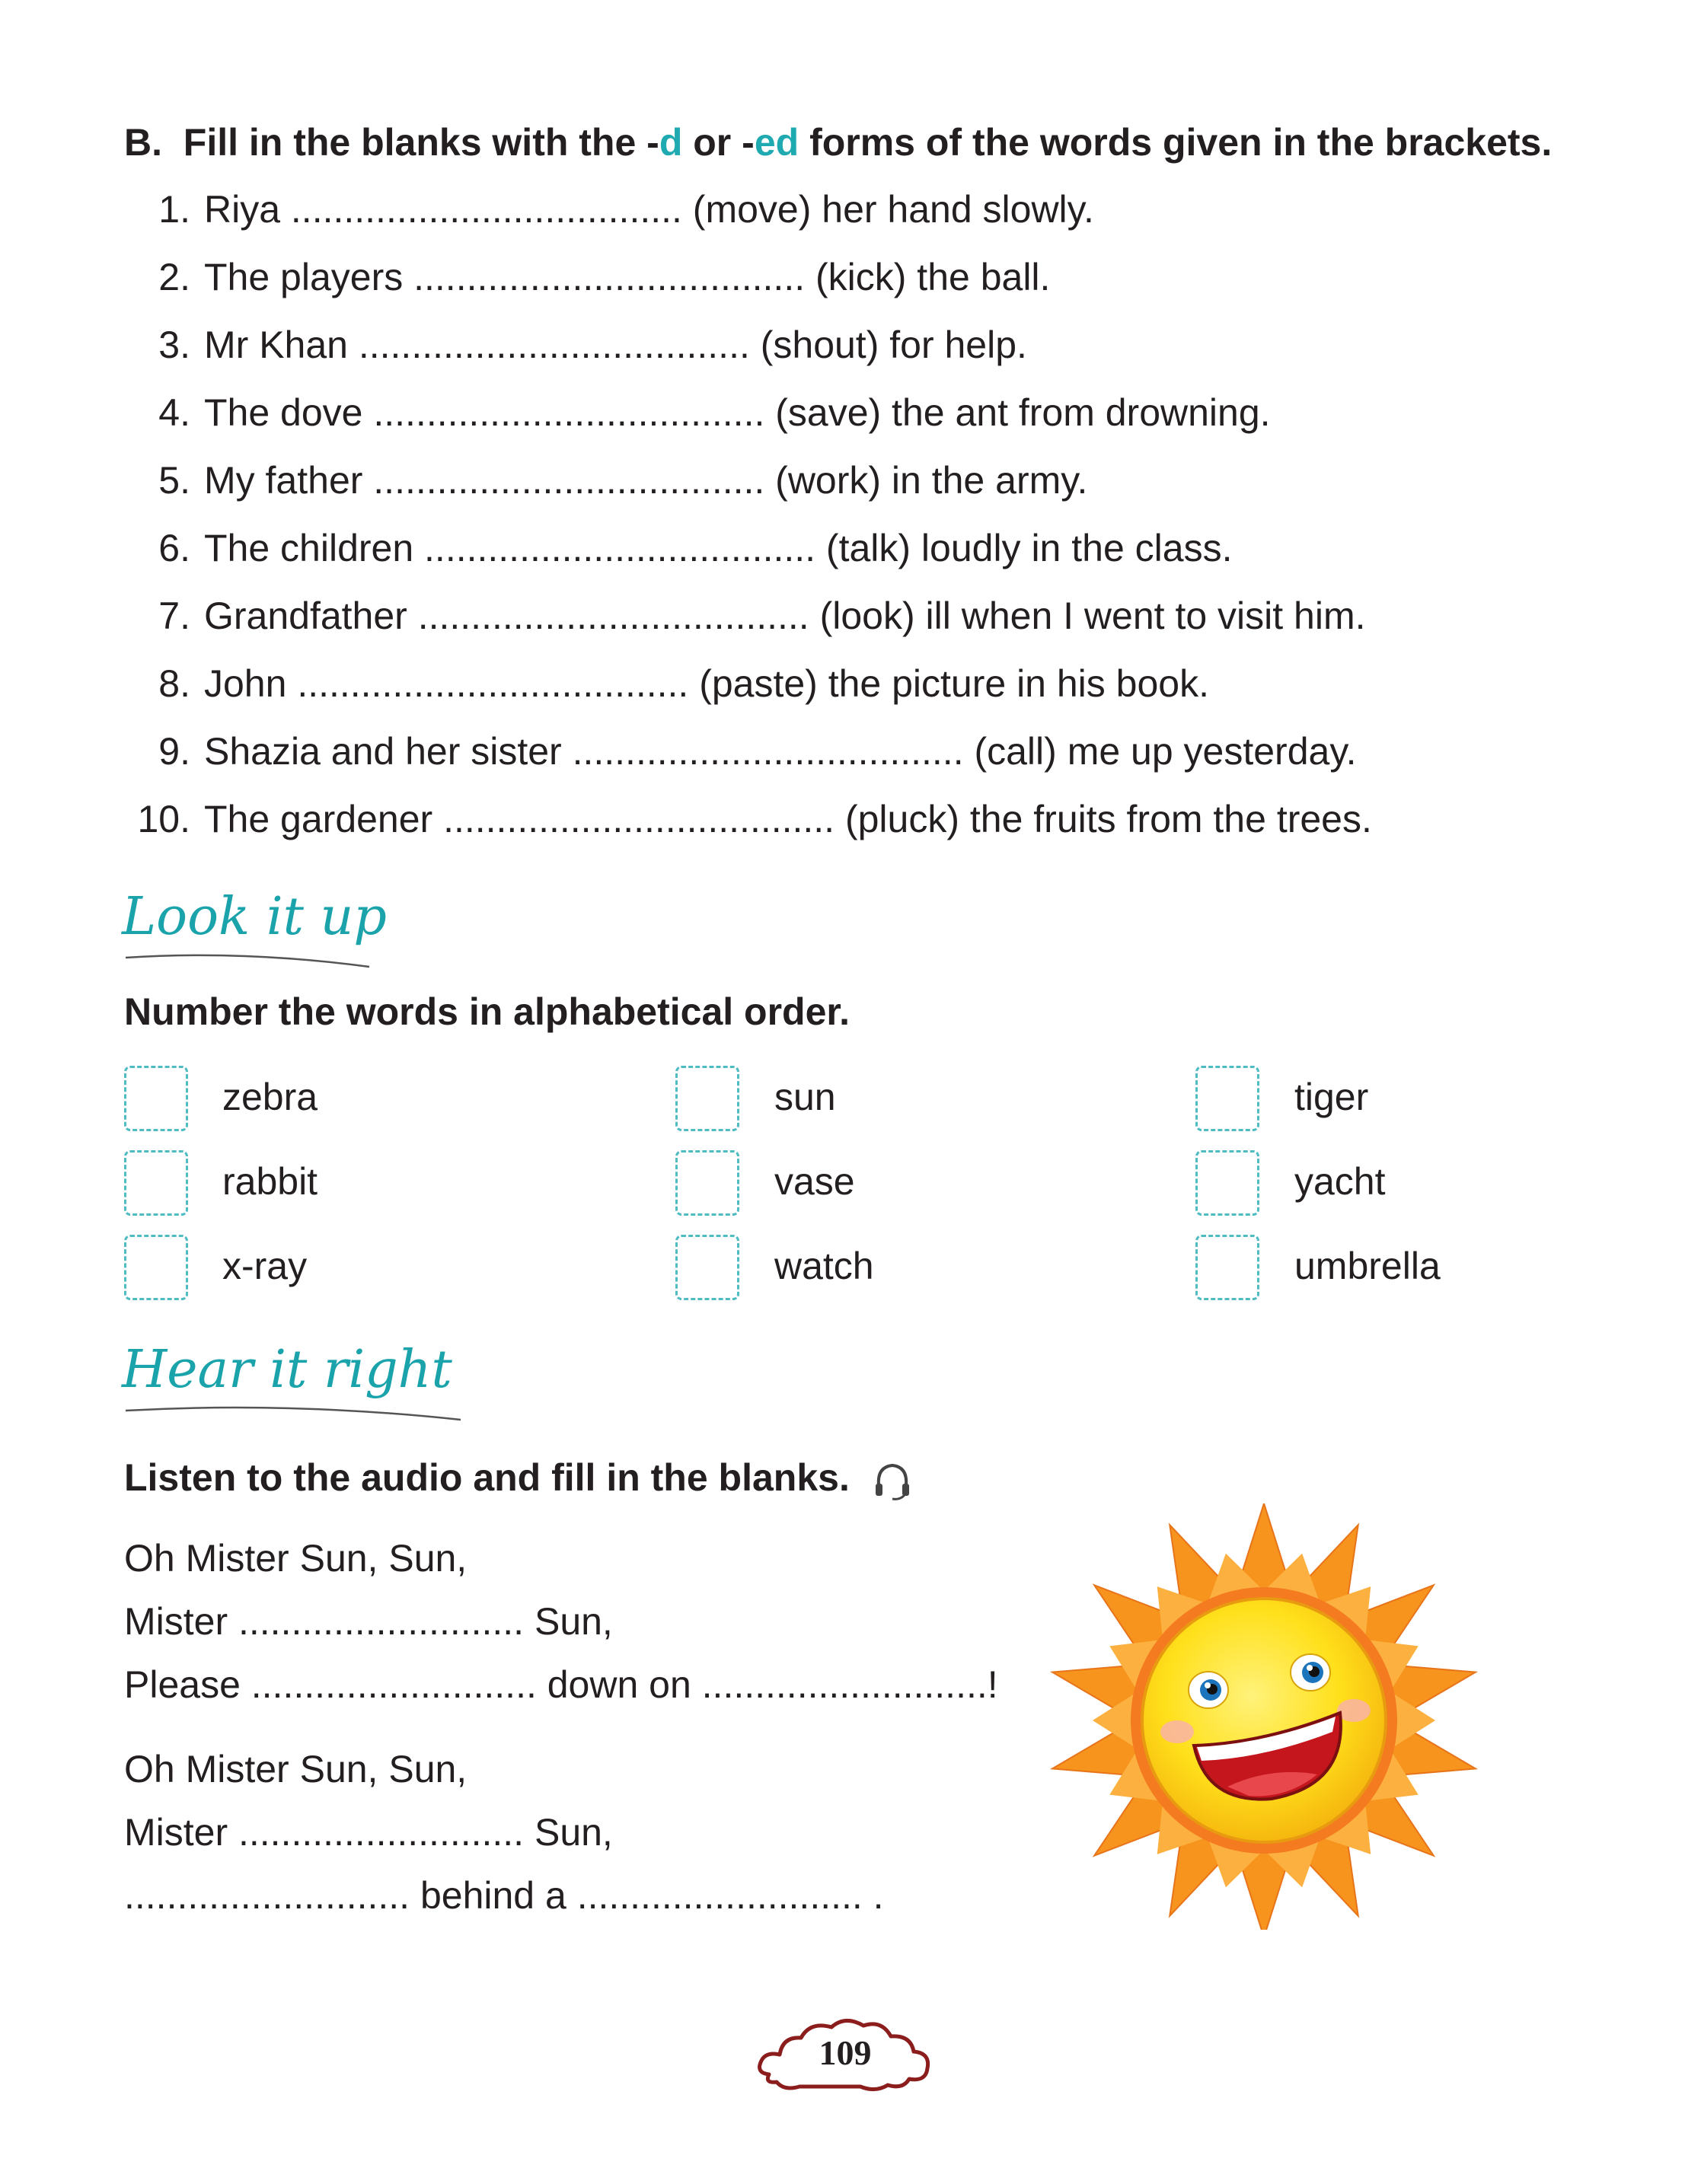 This screenshot has width=1701, height=2184. I want to click on word-watch: watch, so click(824, 1266).